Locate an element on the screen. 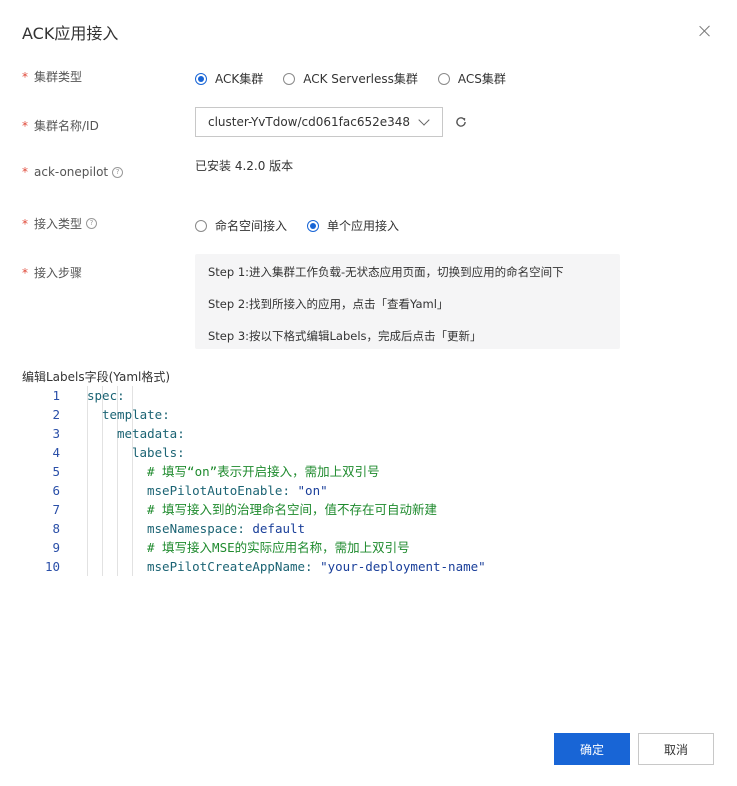 The image size is (737, 786). line-number: 4 is located at coordinates (56, 452).